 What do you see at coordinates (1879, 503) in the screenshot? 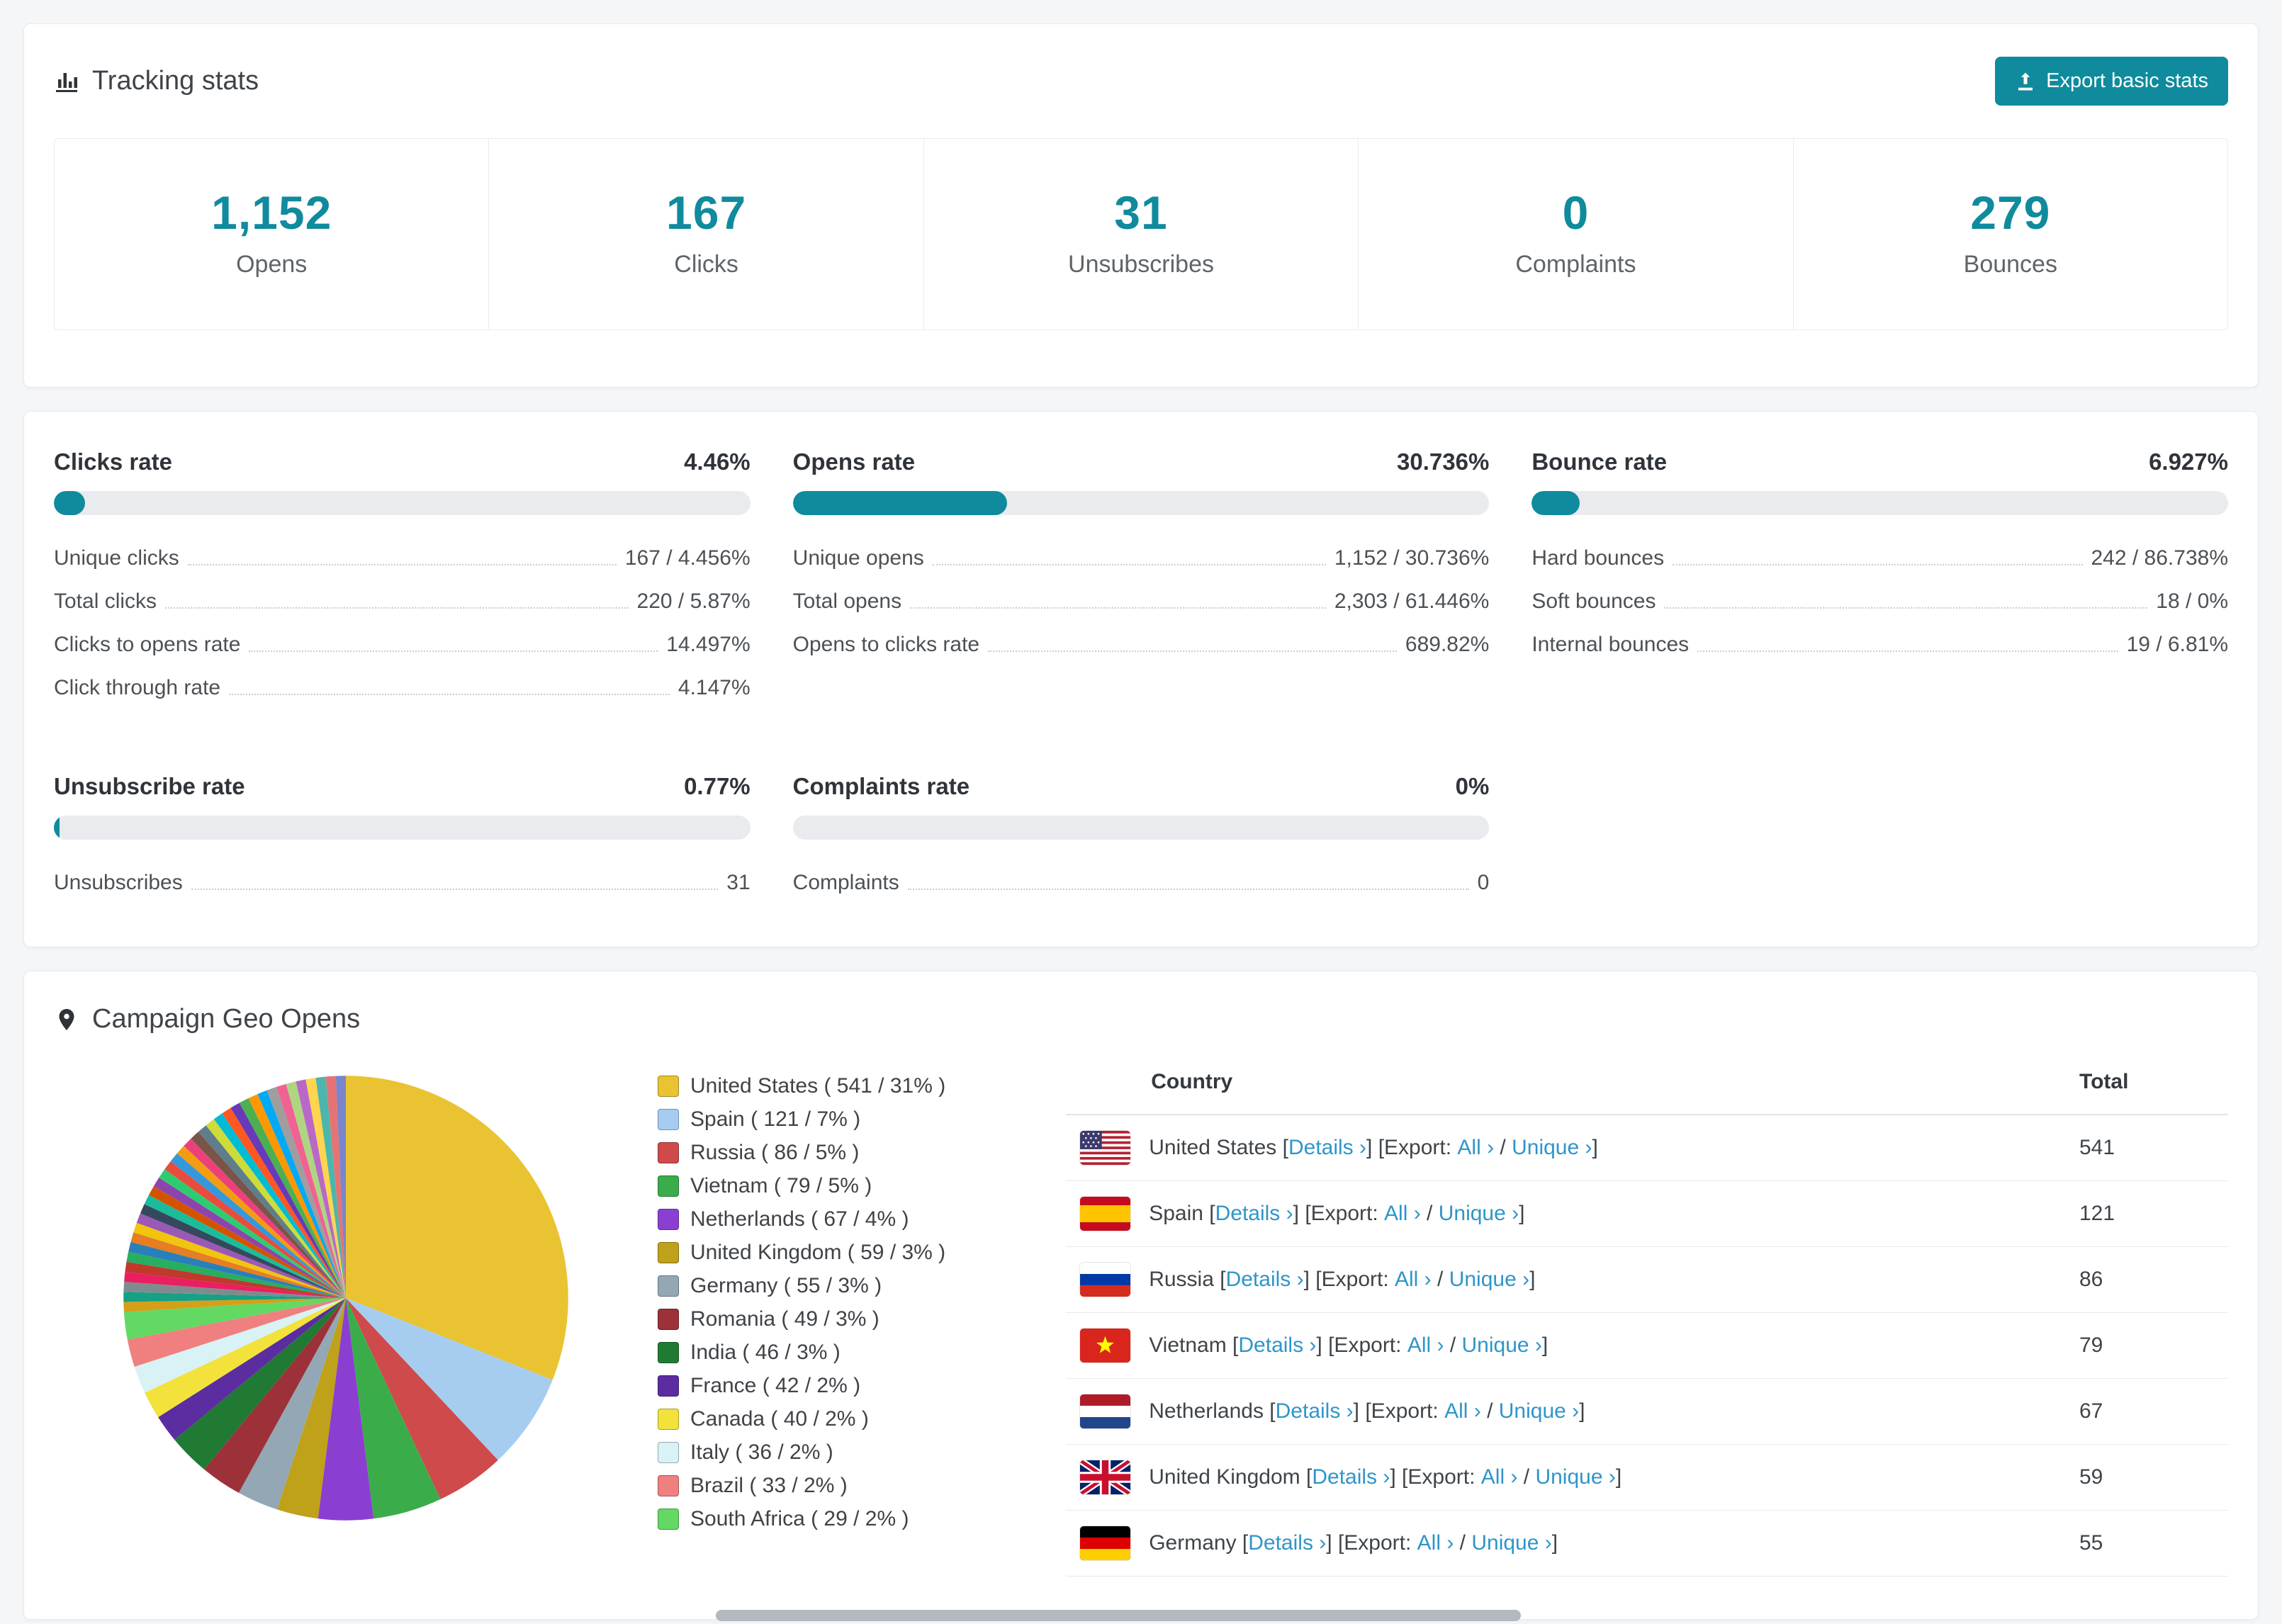
I see `bounce-rate-progressbar` at bounding box center [1879, 503].